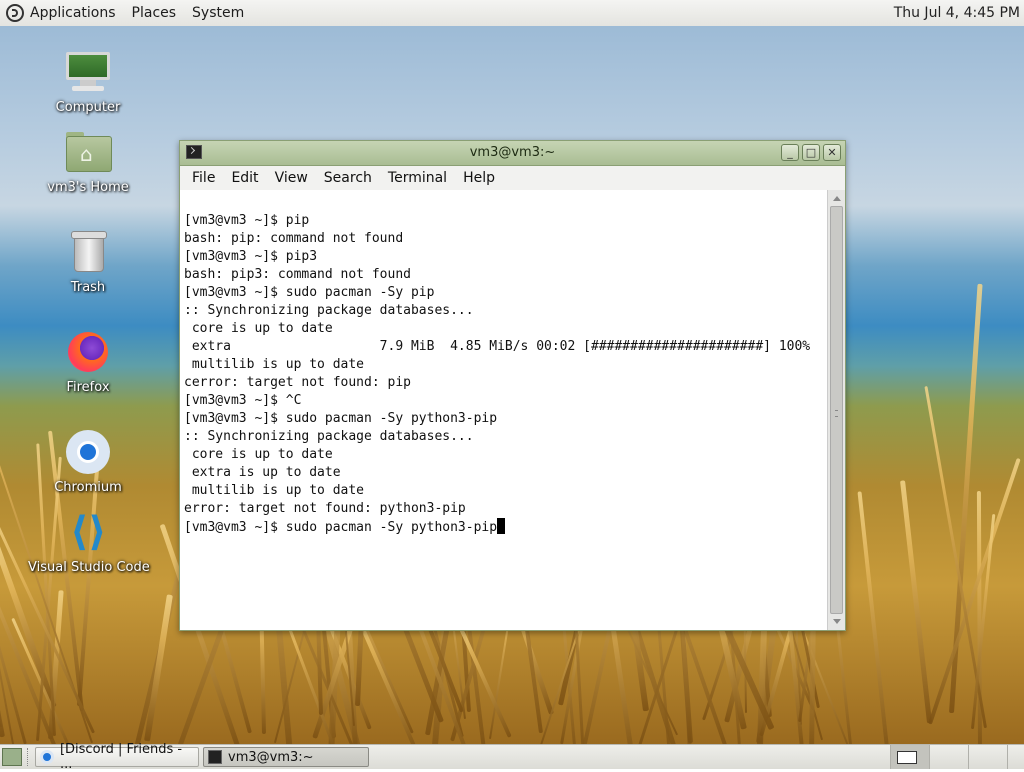 This screenshot has width=1024, height=772. What do you see at coordinates (262, 472) in the screenshot?
I see `terminal-line: extra is up to date` at bounding box center [262, 472].